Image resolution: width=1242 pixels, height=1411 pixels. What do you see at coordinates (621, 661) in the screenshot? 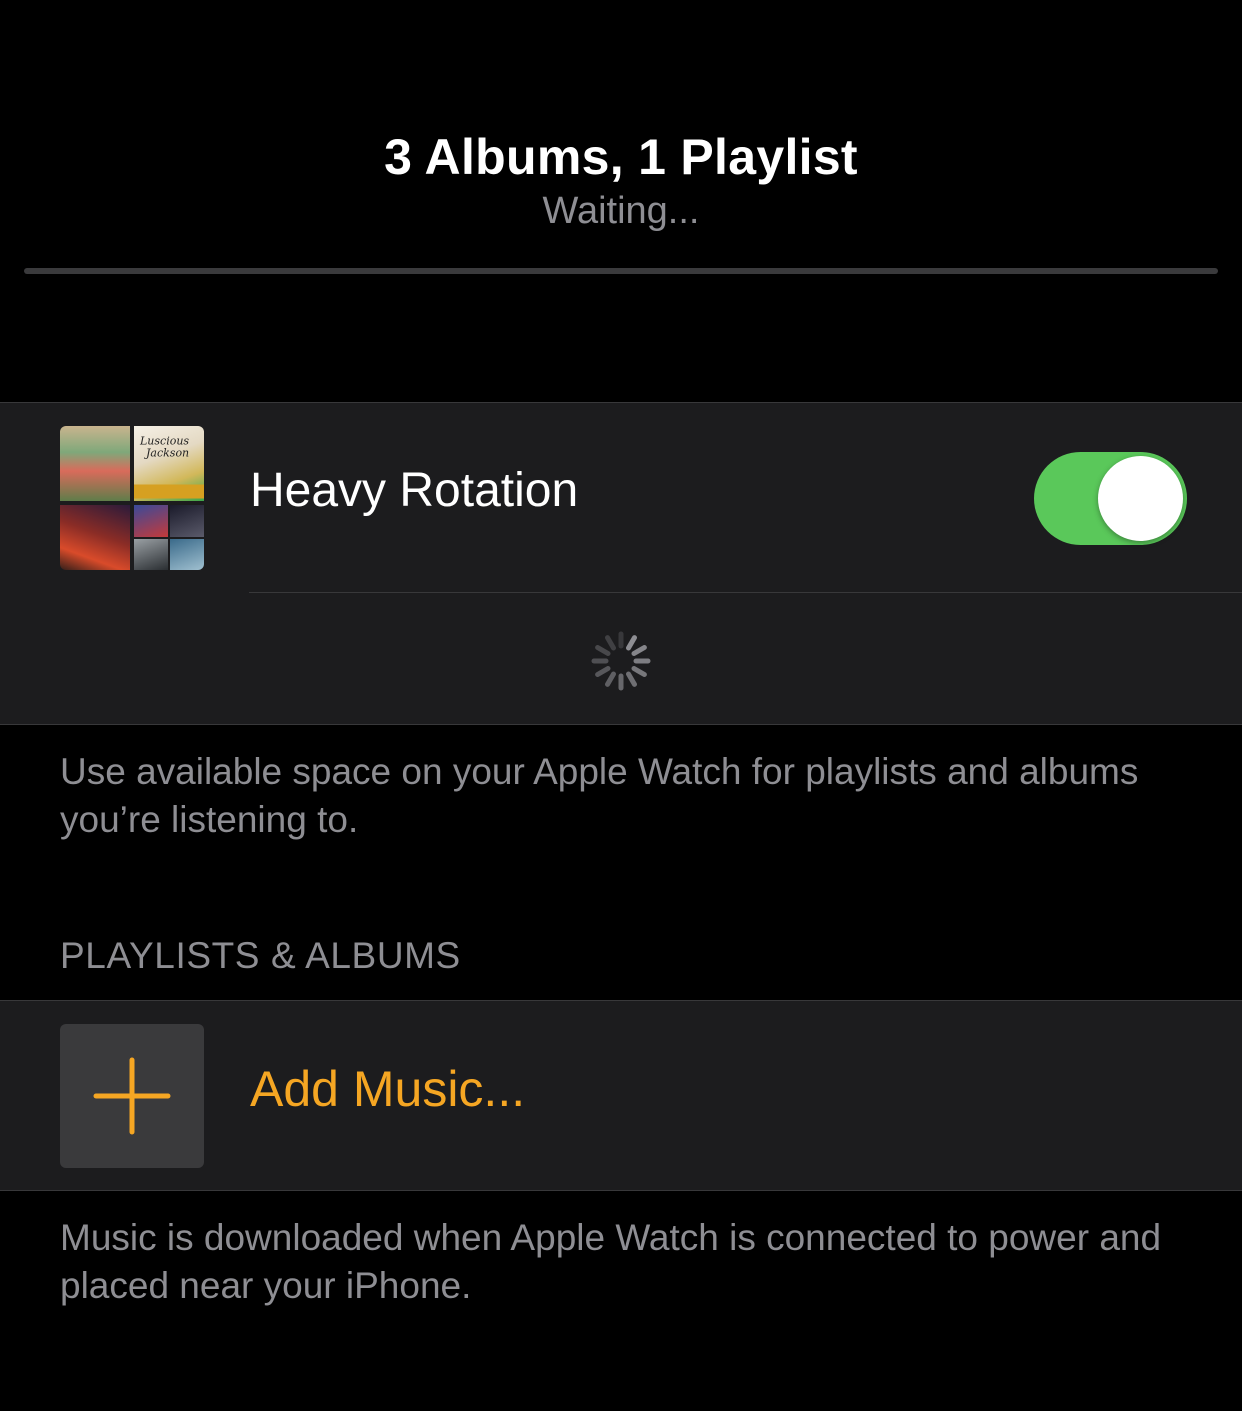
I see `activity-indicator-icon` at bounding box center [621, 661].